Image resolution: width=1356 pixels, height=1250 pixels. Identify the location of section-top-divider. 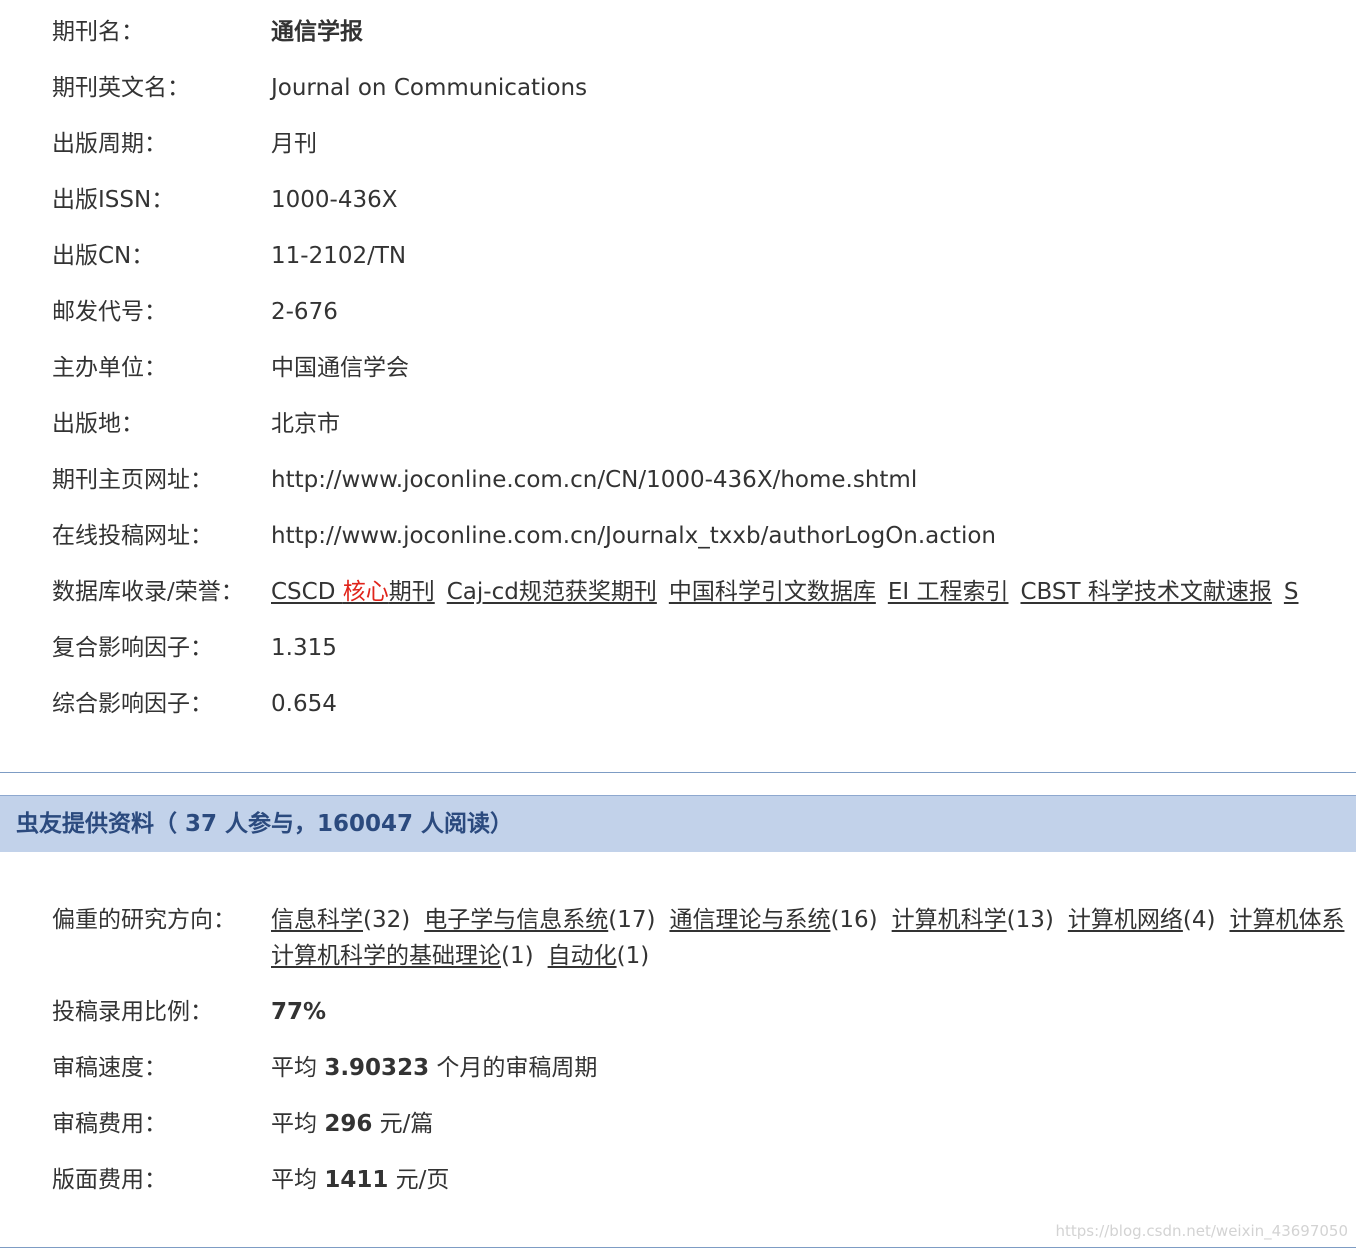
(678, 772).